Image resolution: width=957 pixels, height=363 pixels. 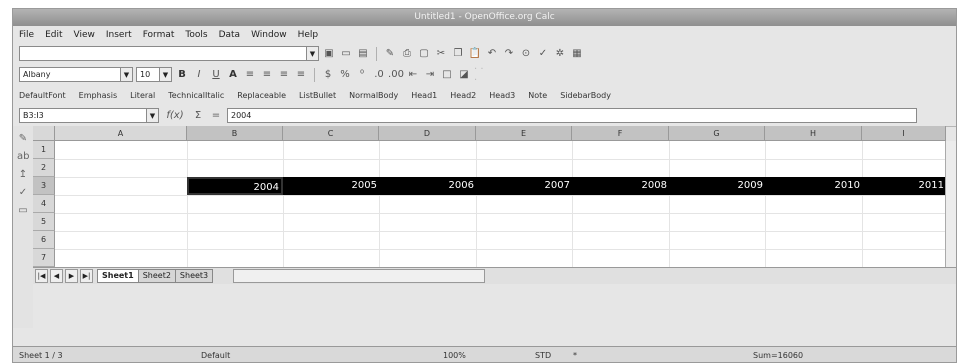 What do you see at coordinates (23, 138) in the screenshot?
I see `edit-file-icon: ✎` at bounding box center [23, 138].